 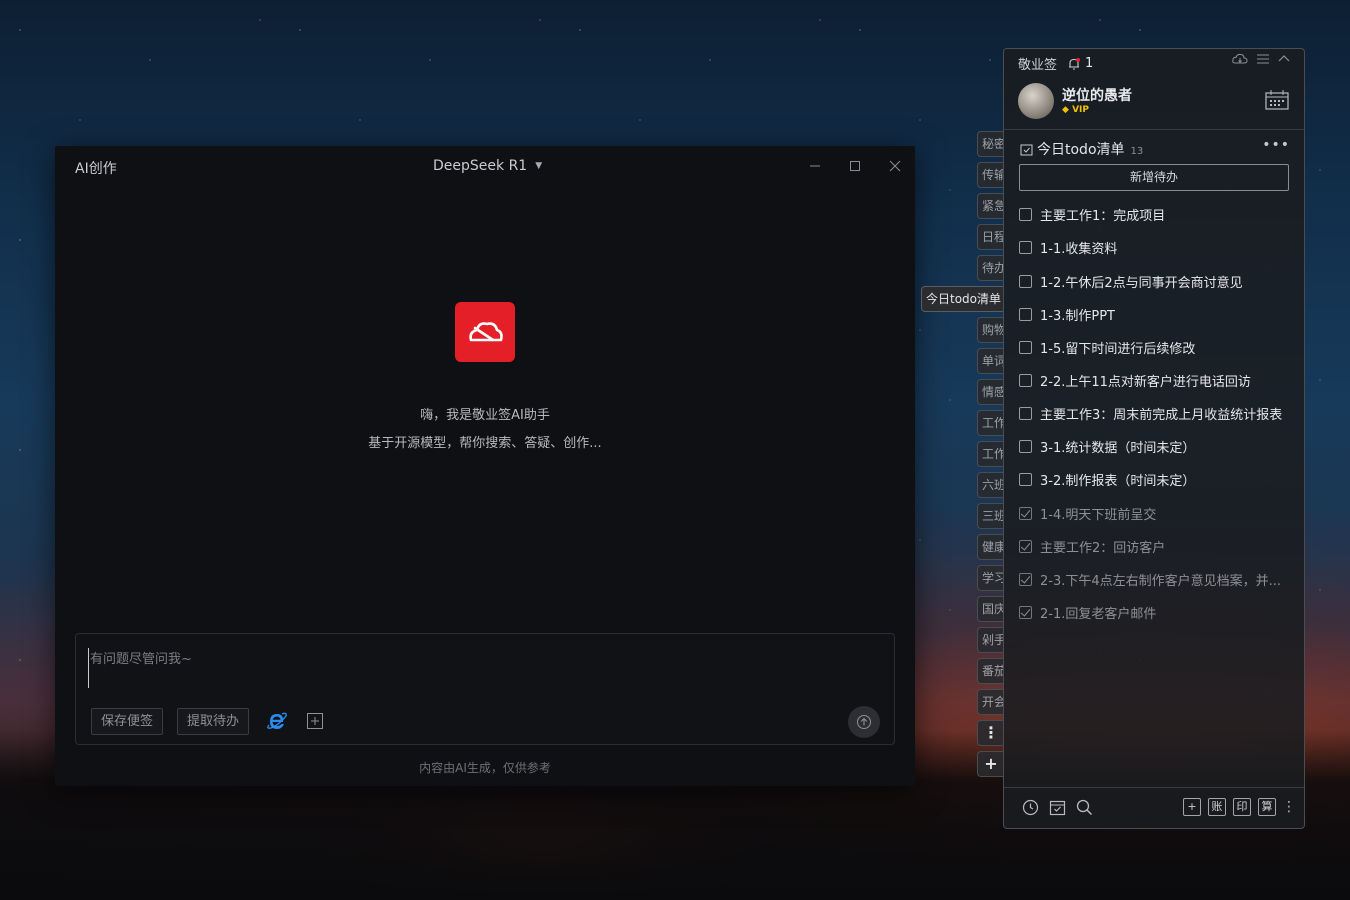 What do you see at coordinates (990, 392) in the screenshot?
I see `category-tab: 情感` at bounding box center [990, 392].